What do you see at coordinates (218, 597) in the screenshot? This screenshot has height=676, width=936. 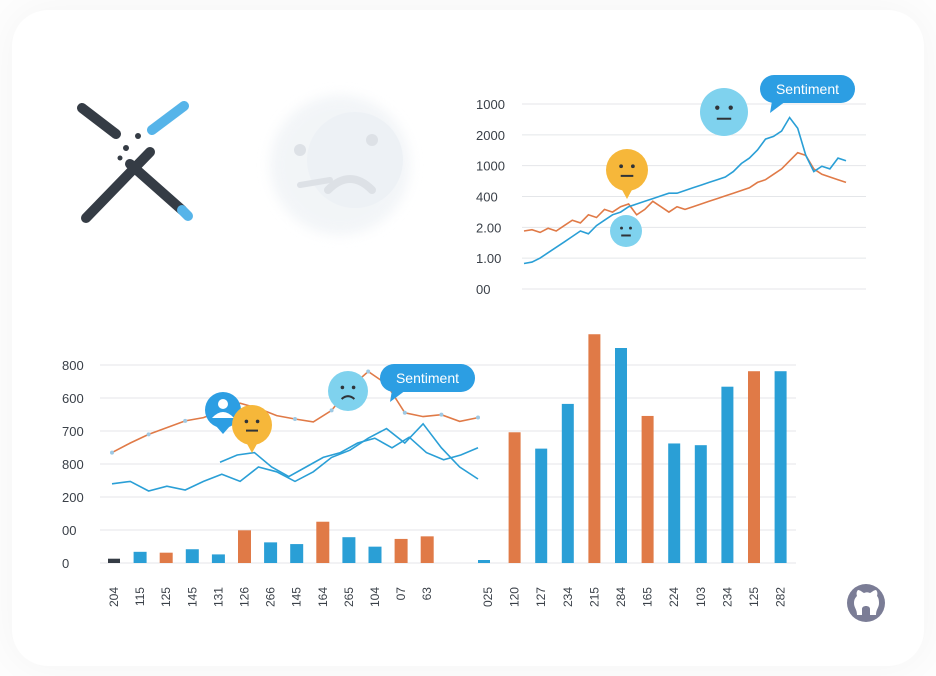 I see `bottom-x-tick-label: 131` at bounding box center [218, 597].